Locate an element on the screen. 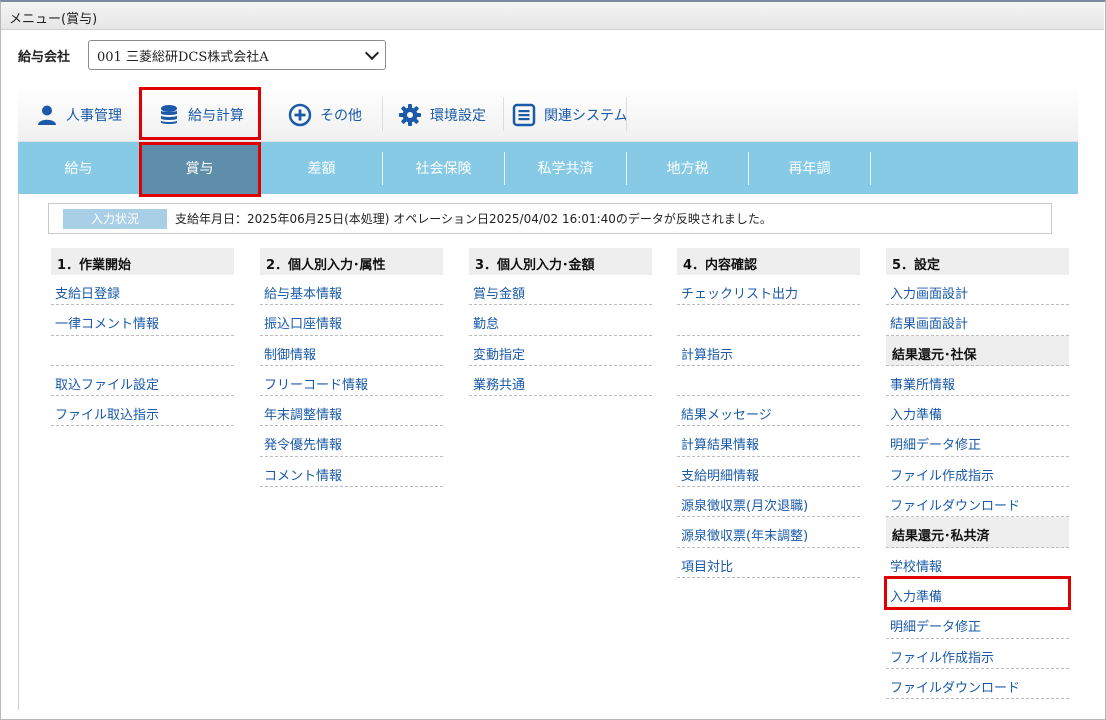 This screenshot has height=720, width=1106. menu-link: 発令優先情報 is located at coordinates (351, 441).